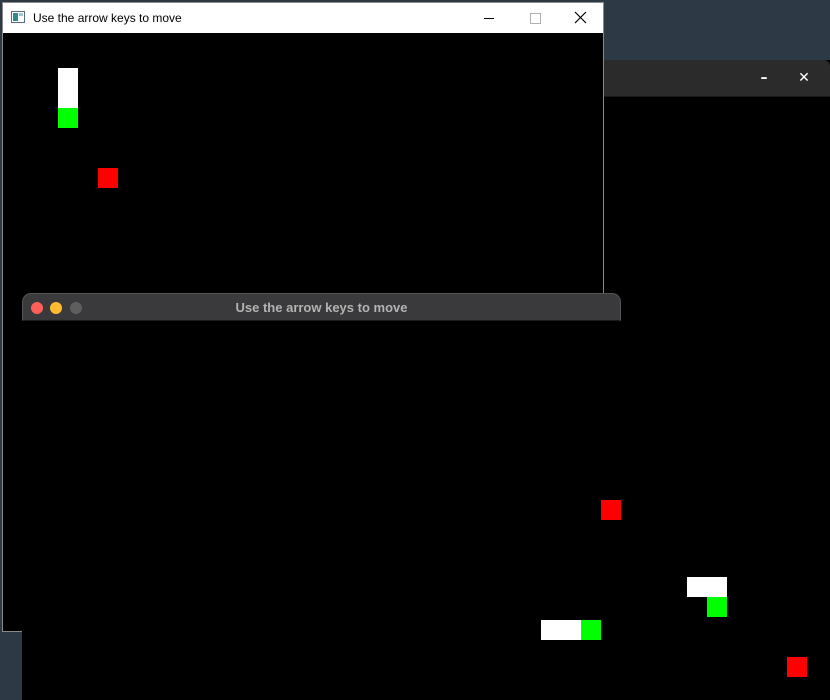 This screenshot has width=830, height=700. What do you see at coordinates (489, 18) in the screenshot?
I see `minimize-icon` at bounding box center [489, 18].